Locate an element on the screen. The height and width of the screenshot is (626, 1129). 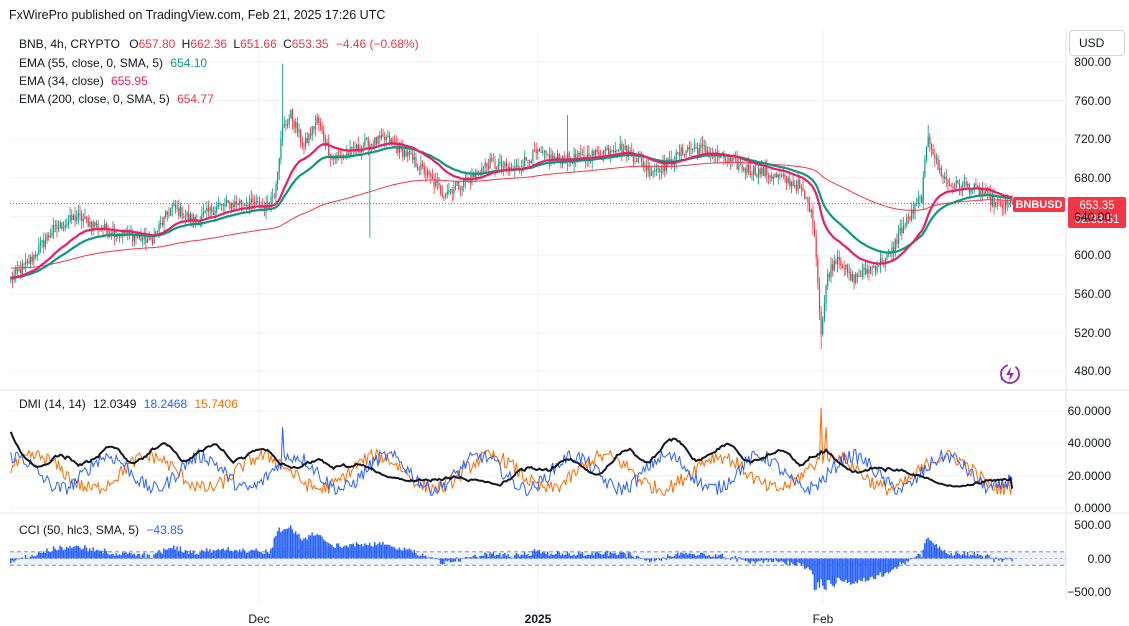
ema200-legend: EMA (200, close, 0, SMA, 5) 654.77 is located at coordinates (116, 99).